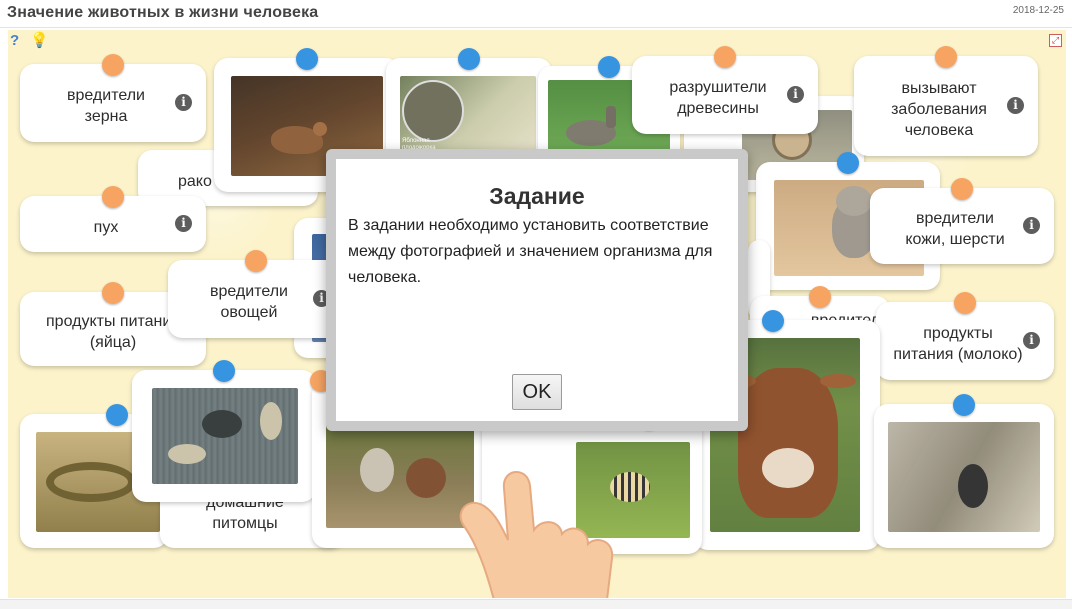 The width and height of the screenshot is (1072, 609). I want to click on pointing-hand-icon, so click(536, 534).